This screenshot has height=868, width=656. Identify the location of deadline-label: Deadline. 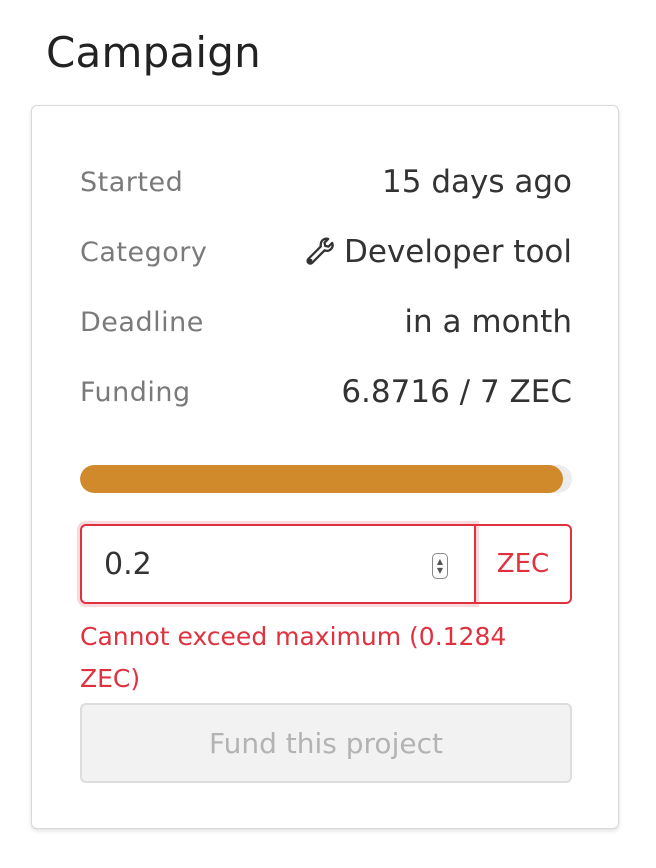
(142, 322).